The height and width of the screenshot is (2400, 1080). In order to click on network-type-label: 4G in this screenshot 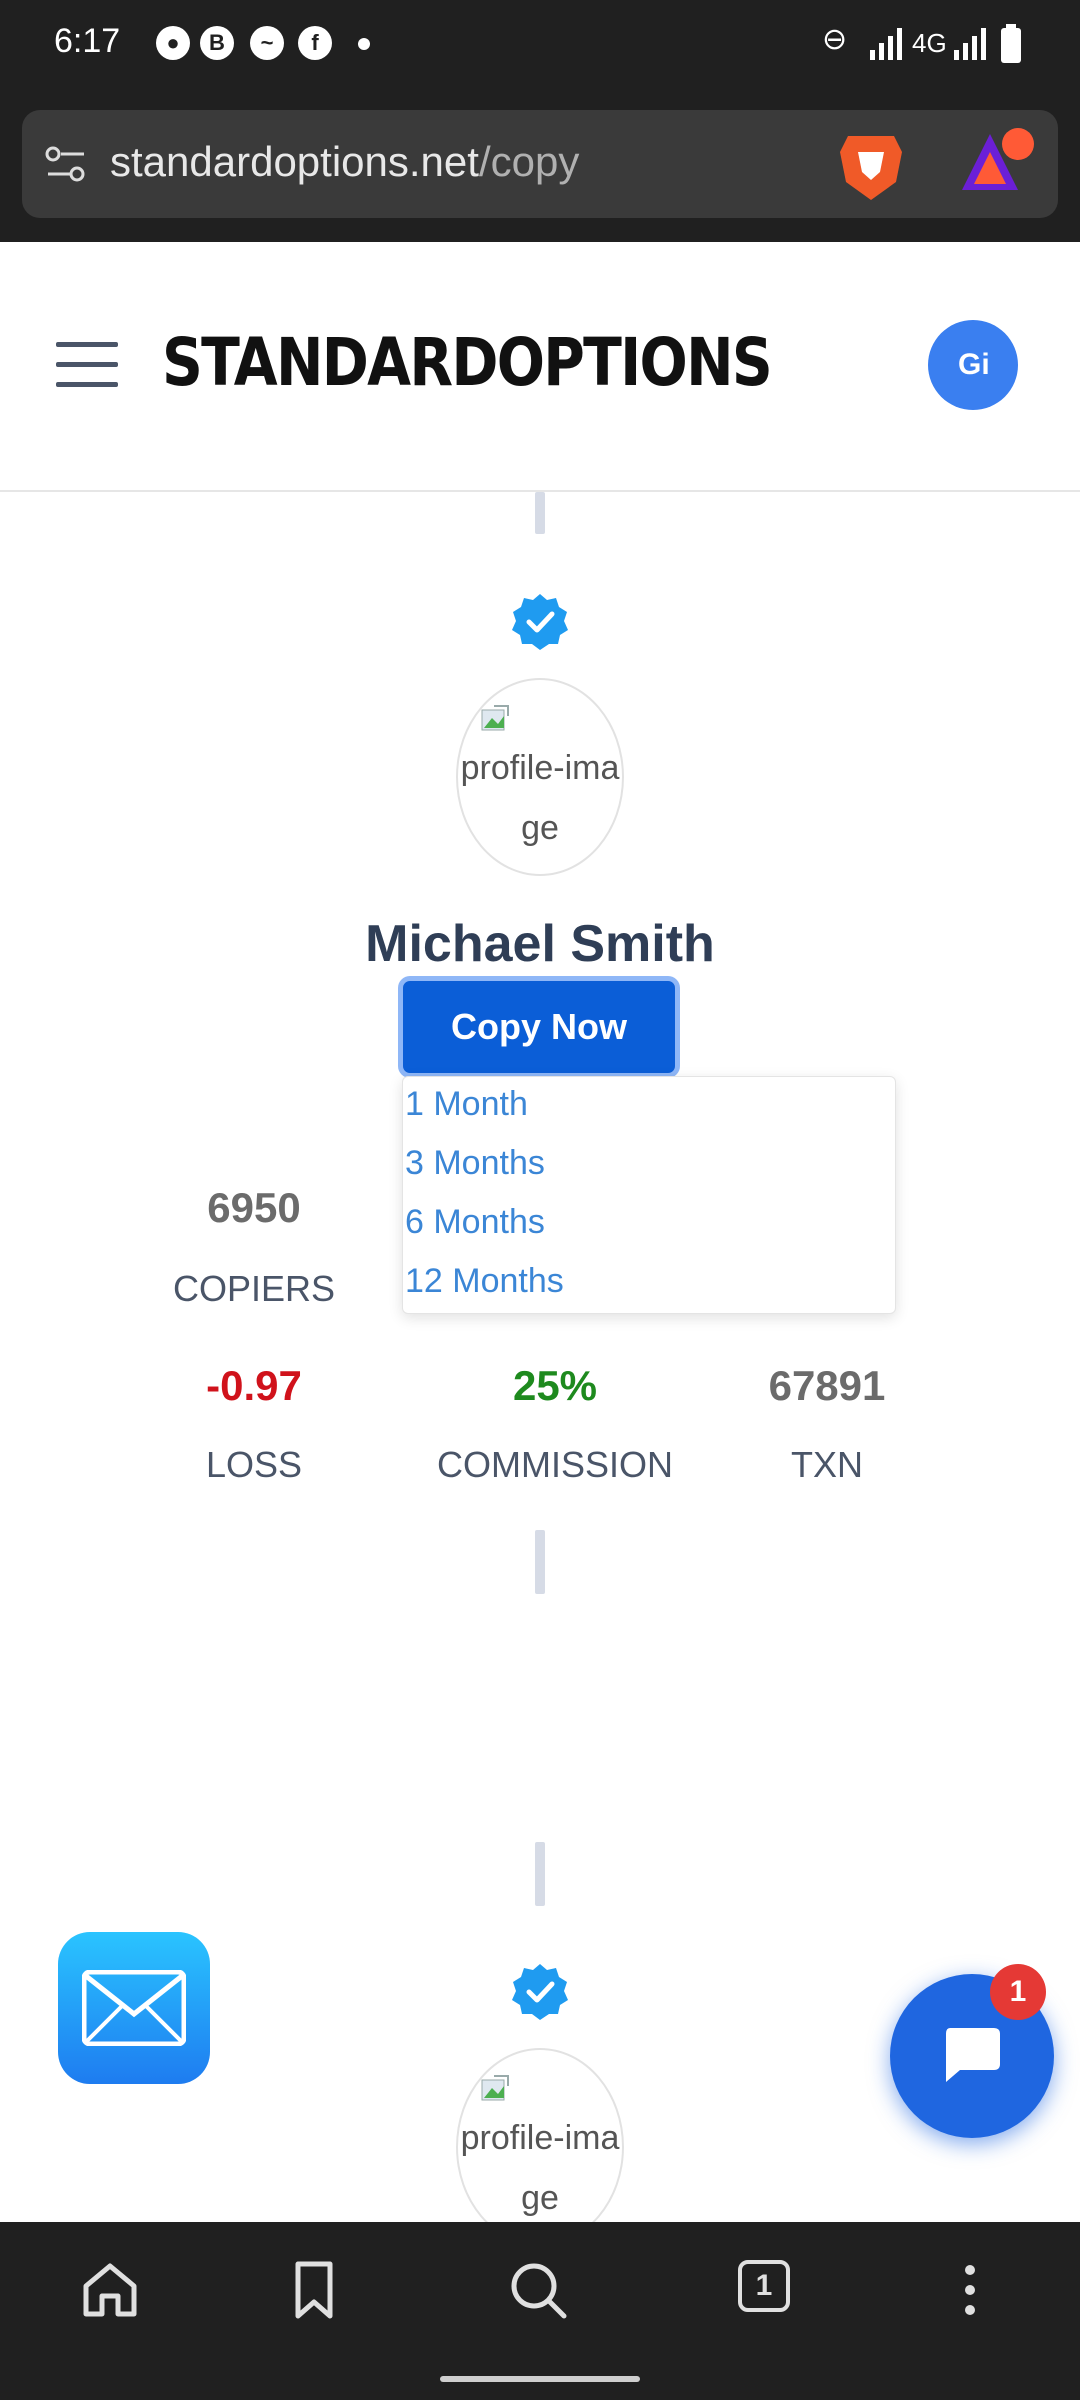, I will do `click(929, 43)`.